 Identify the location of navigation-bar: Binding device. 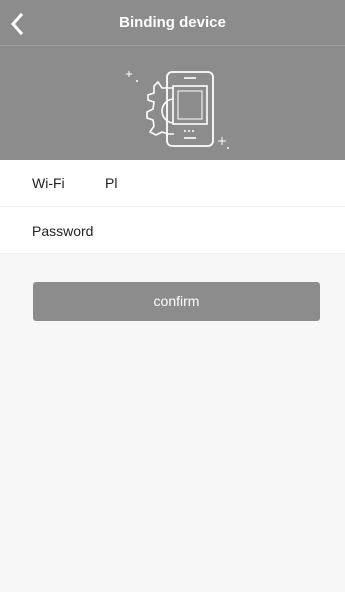
(172, 23).